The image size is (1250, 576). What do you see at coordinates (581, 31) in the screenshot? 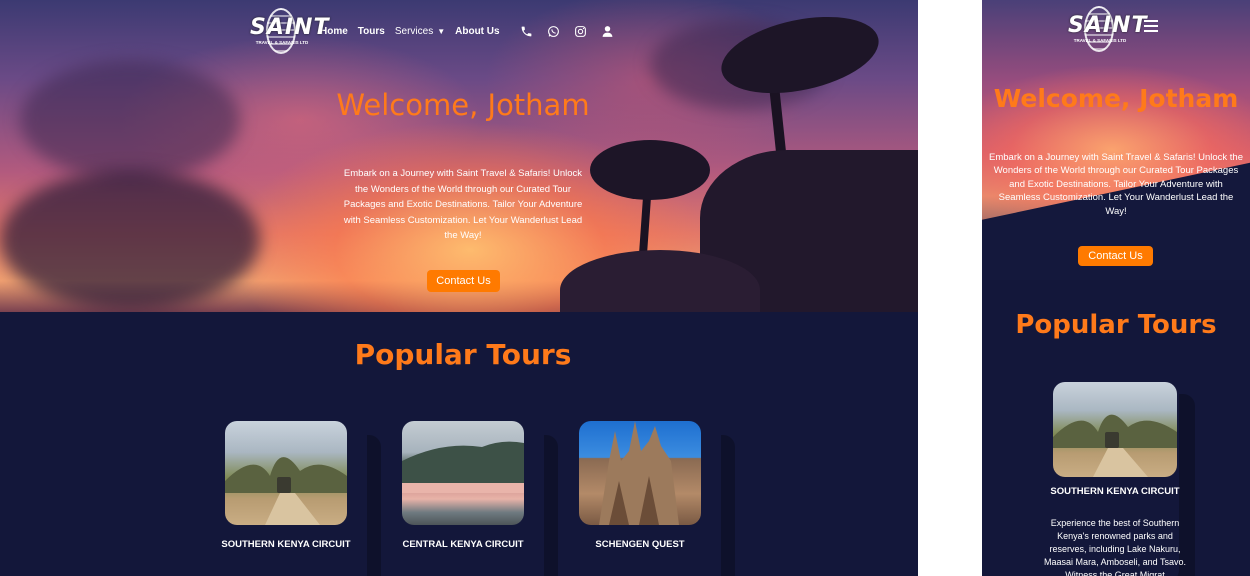
I see `instagram-icon` at bounding box center [581, 31].